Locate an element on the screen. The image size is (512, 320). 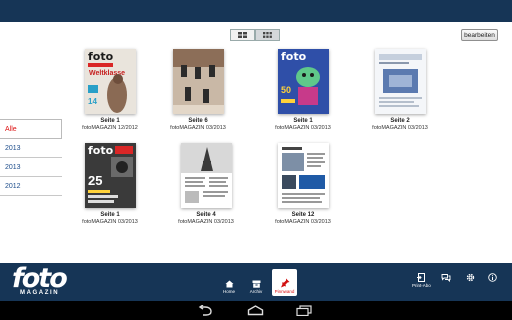
cover-article-page is located at coordinates (303, 175).